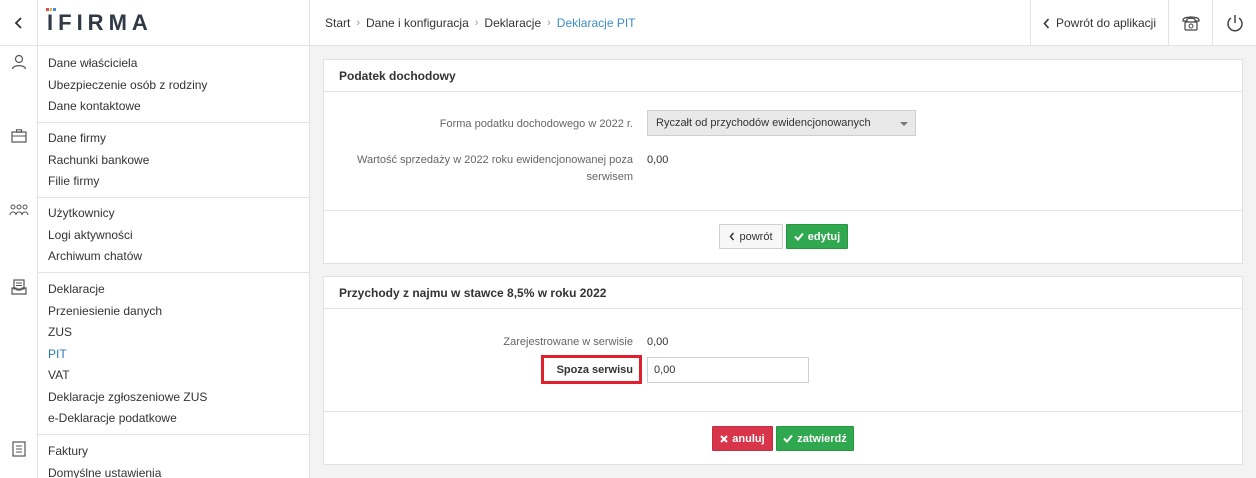 This screenshot has width=1256, height=478. I want to click on user-icon, so click(19, 62).